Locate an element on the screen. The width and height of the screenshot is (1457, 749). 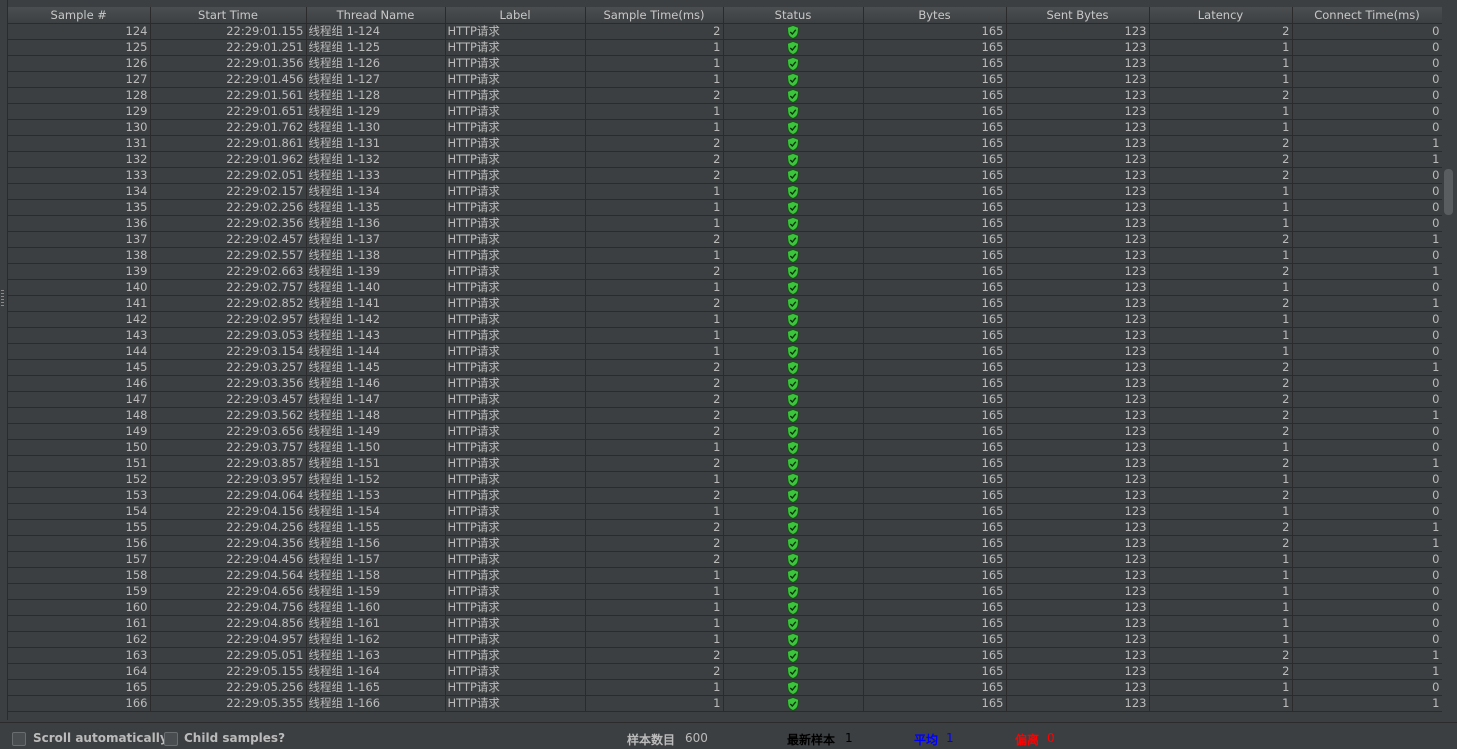
table-row: 127 22:29:01.456 线程组 1-127 HTTP请求 1 165 123 1 0 is located at coordinates (725, 79).